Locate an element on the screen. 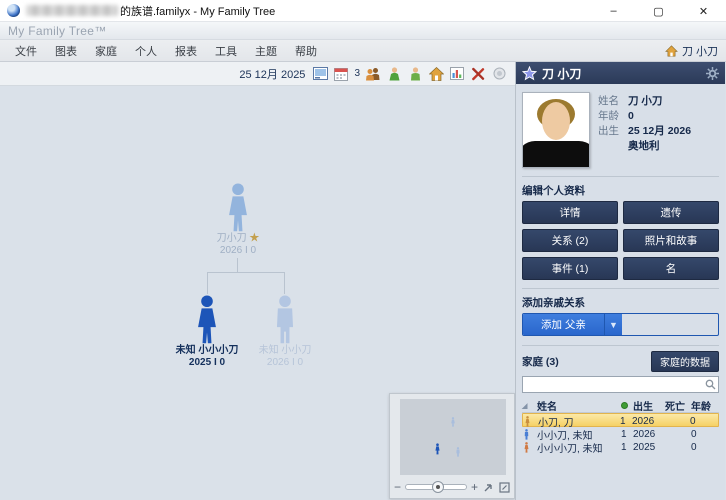 The image size is (726, 500). tools-icon is located at coordinates (478, 74).